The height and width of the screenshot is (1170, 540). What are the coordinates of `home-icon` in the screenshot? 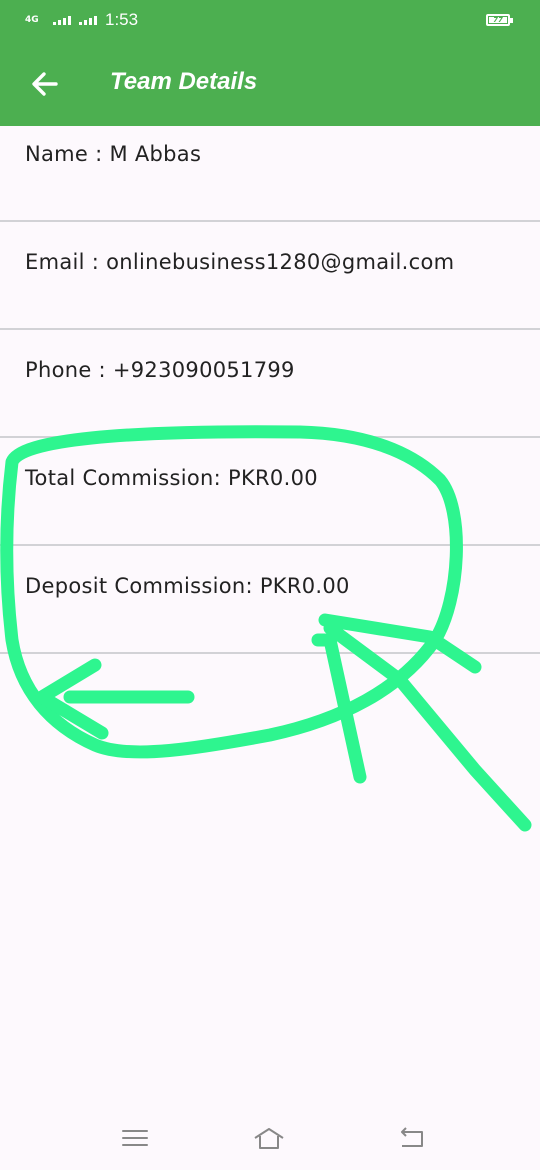 It's located at (269, 1138).